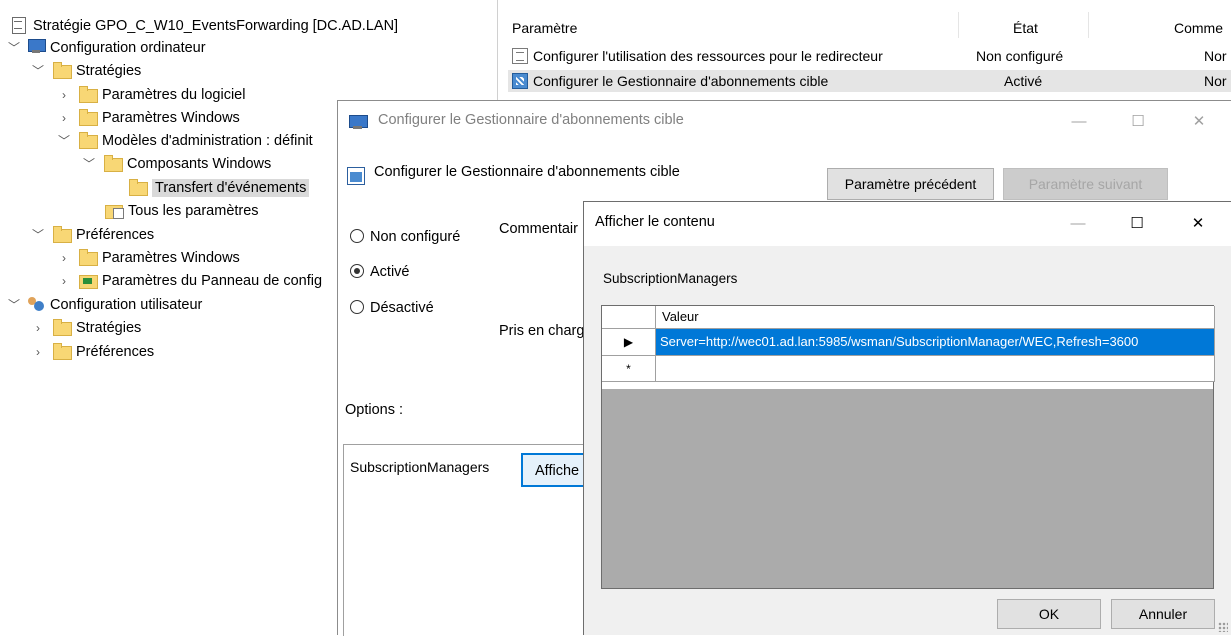  I want to click on tree-item-admin-templates: ﹀ Modèles d'administration : définit, so click(198, 141).